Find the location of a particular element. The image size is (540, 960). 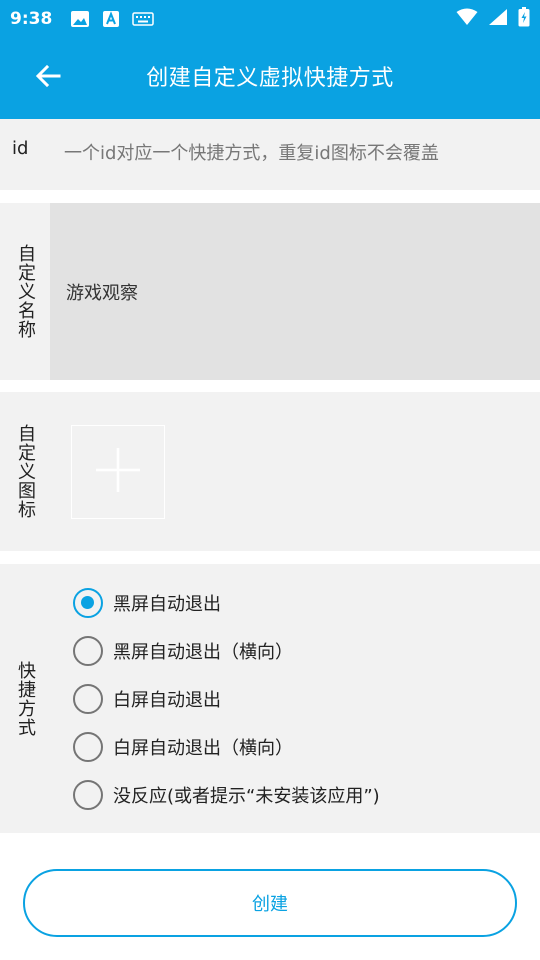

icon-label: 自定义图标 is located at coordinates (25, 471).